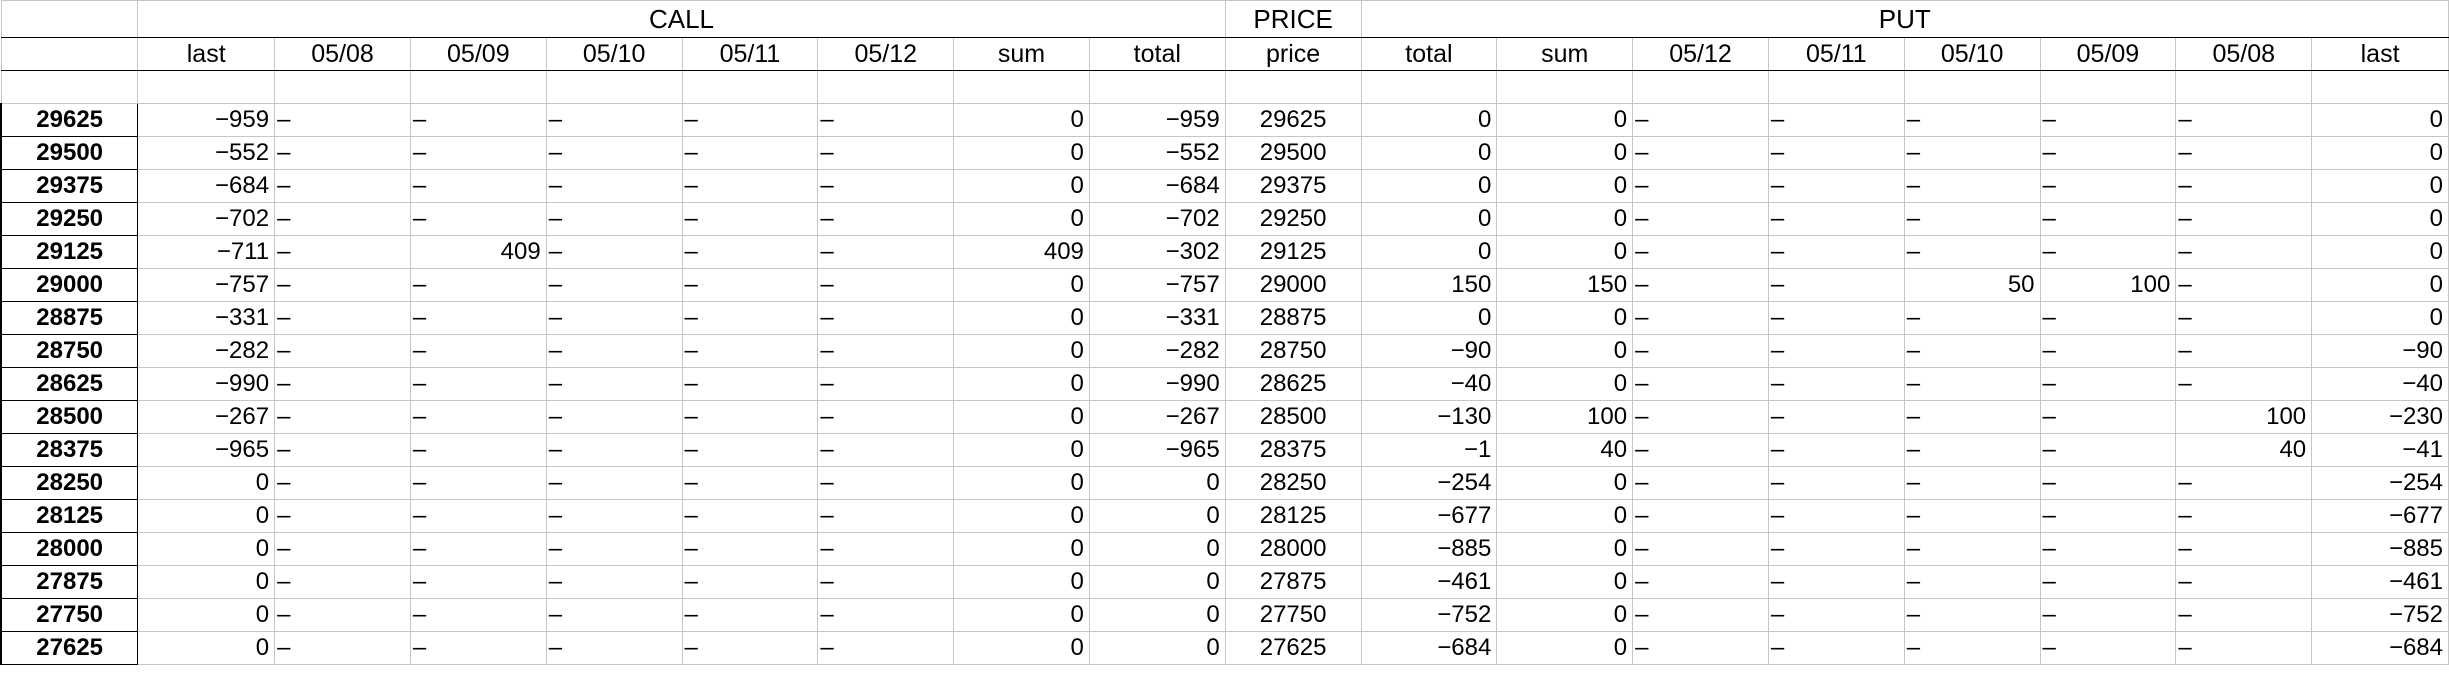 The width and height of the screenshot is (2449, 681). I want to click on price-cell: 28000, so click(1293, 549).